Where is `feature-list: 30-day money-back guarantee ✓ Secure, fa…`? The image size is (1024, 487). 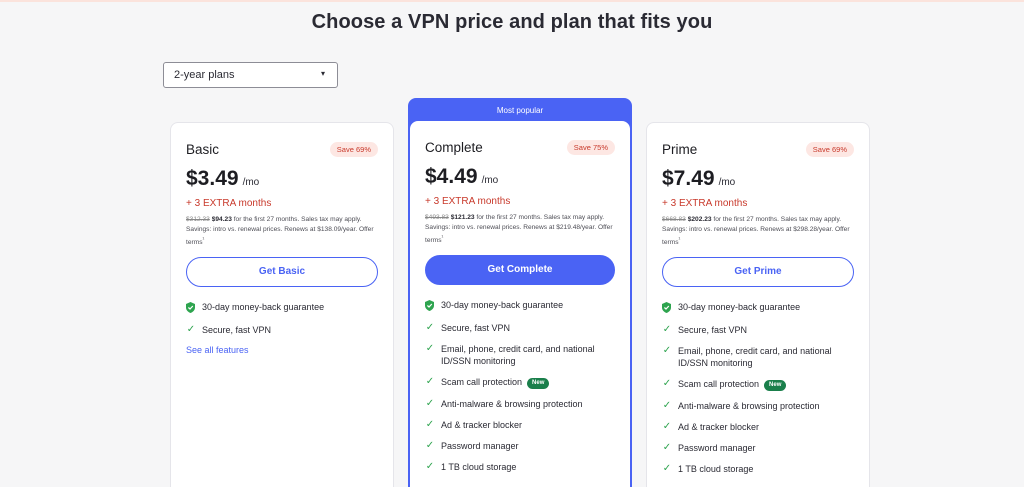 feature-list: 30-day money-back guarantee ✓ Secure, fa… is located at coordinates (282, 318).